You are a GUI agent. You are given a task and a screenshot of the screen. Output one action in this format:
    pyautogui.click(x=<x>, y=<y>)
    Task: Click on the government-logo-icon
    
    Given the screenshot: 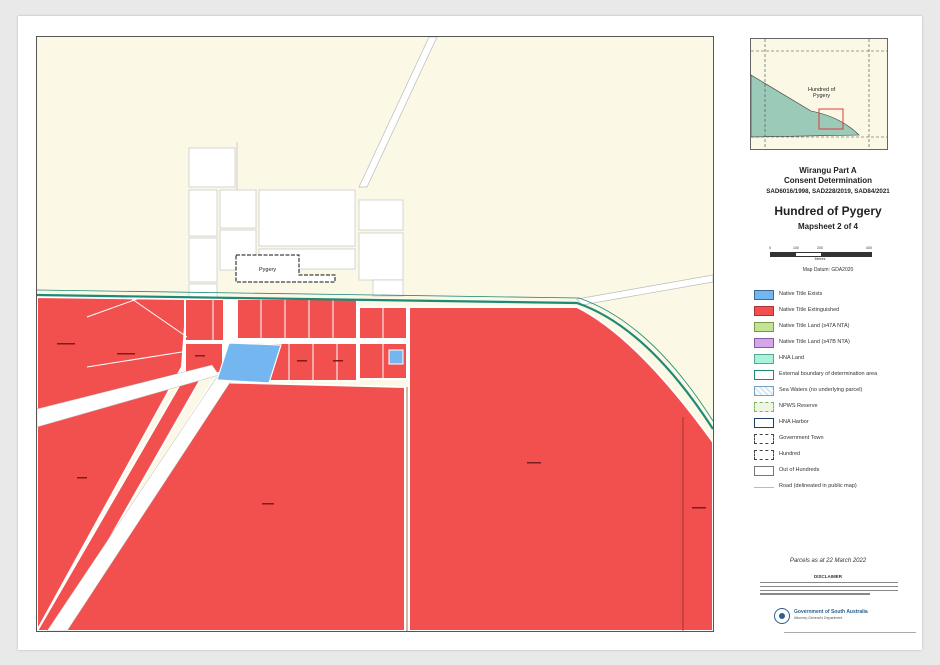 What is the action you would take?
    pyautogui.click(x=782, y=616)
    